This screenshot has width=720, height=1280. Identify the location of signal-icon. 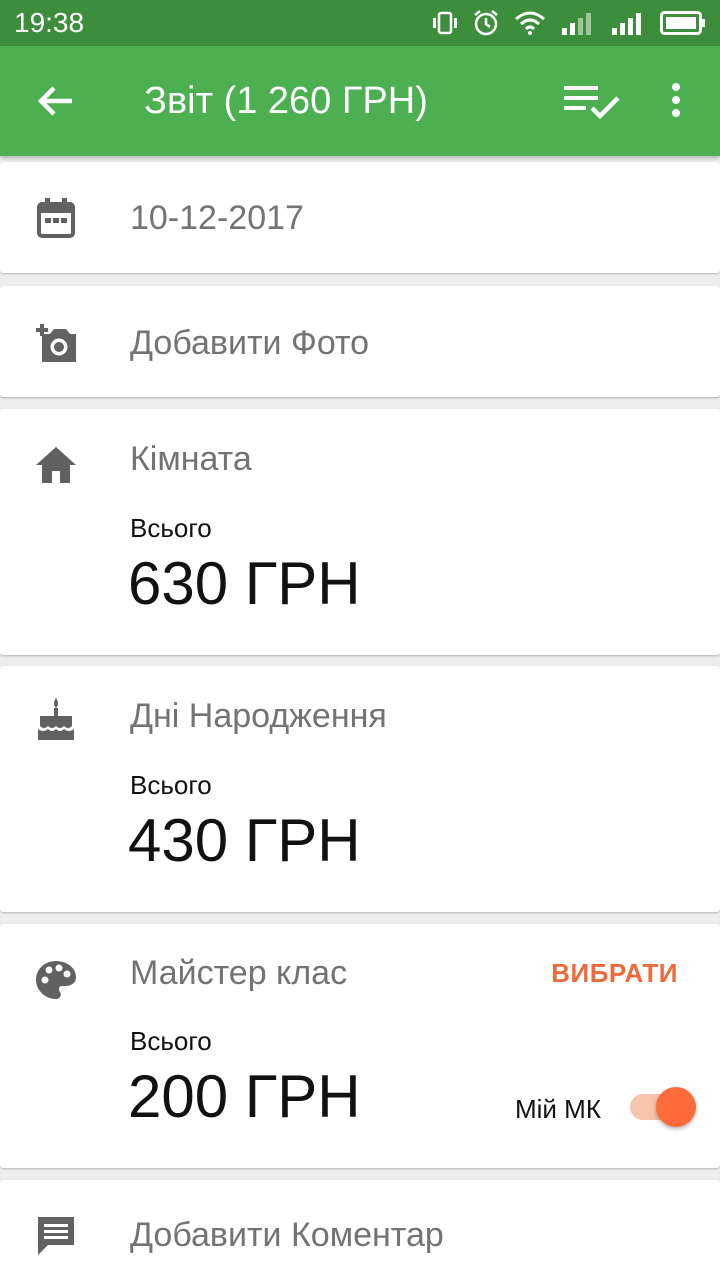
(626, 24).